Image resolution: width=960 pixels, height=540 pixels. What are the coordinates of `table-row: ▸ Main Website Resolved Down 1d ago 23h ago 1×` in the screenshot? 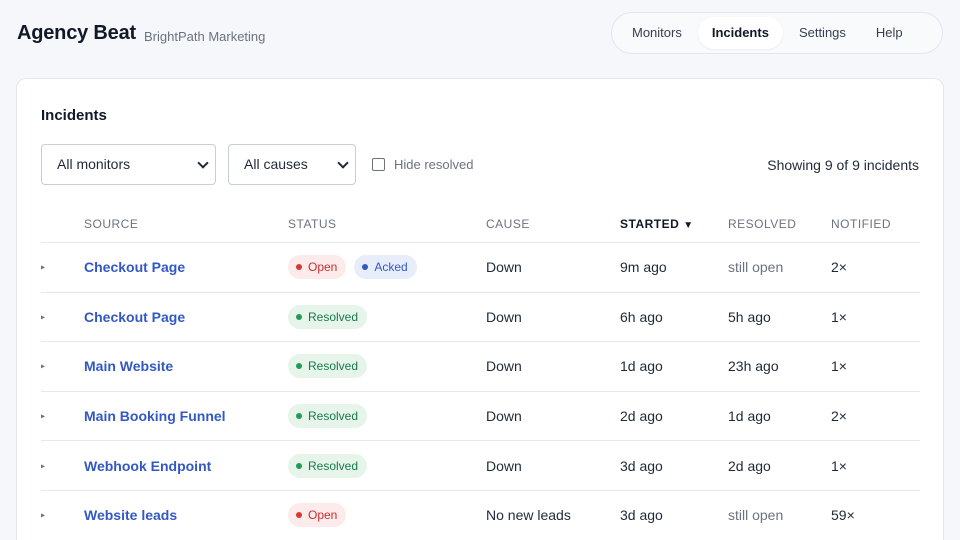 It's located at (480, 367).